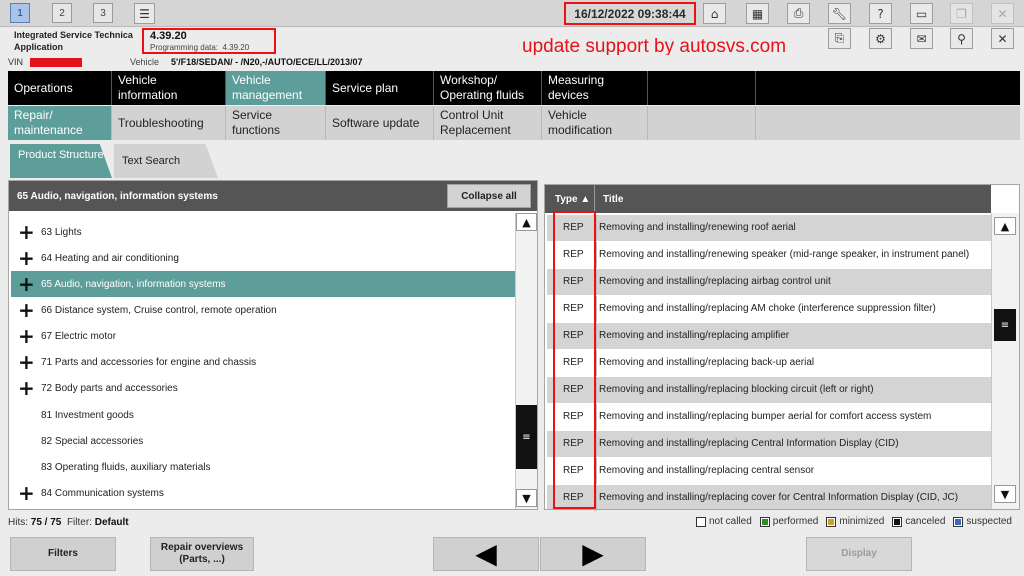 The width and height of the screenshot is (1024, 576). I want to click on hits-label: Hits:, so click(18, 522).